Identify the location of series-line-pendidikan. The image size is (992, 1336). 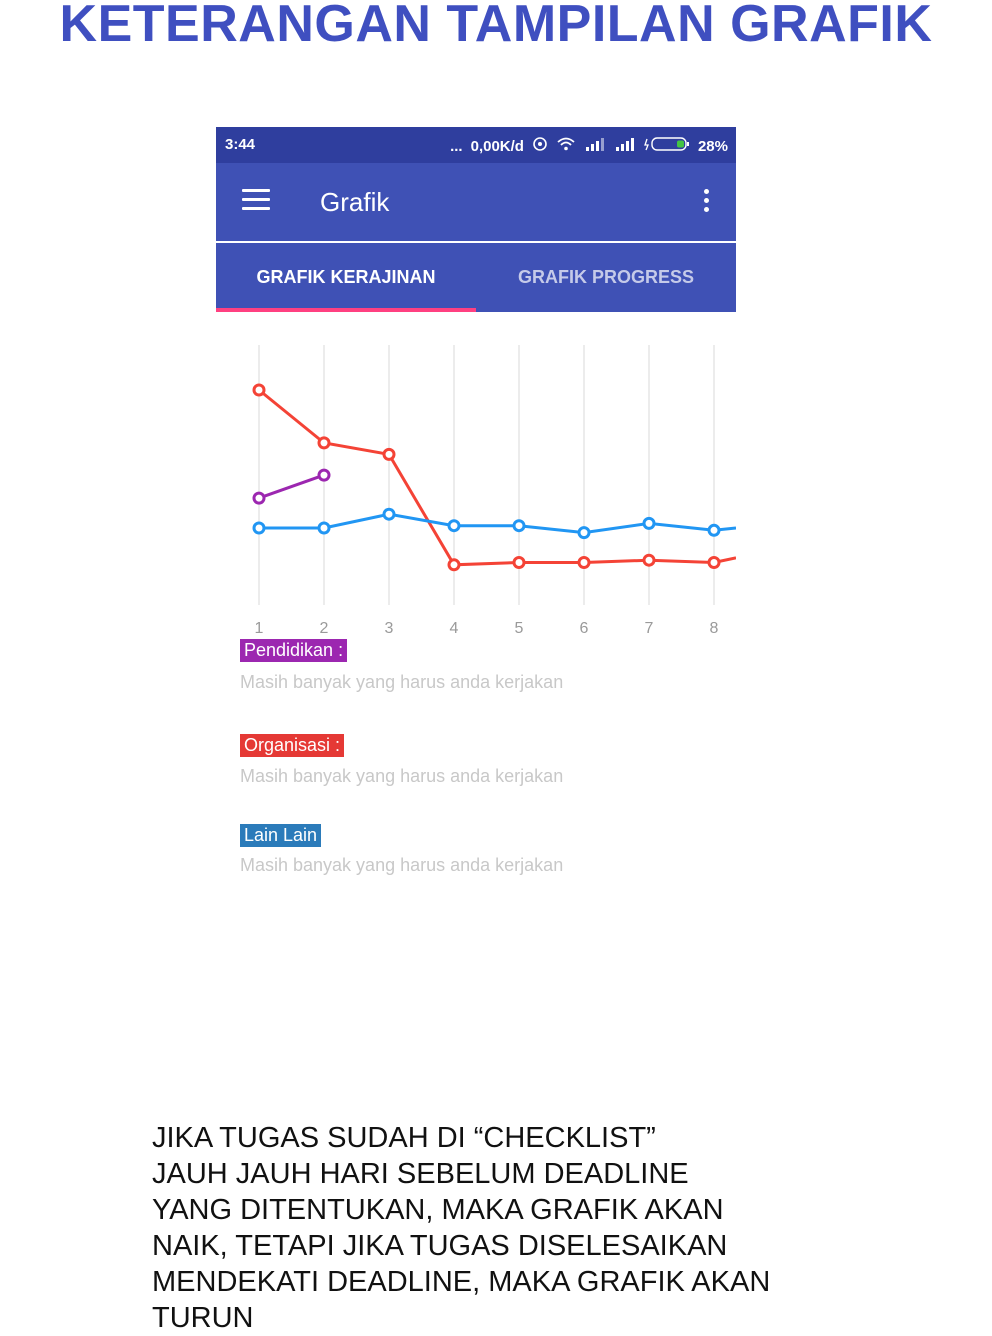
(291, 486).